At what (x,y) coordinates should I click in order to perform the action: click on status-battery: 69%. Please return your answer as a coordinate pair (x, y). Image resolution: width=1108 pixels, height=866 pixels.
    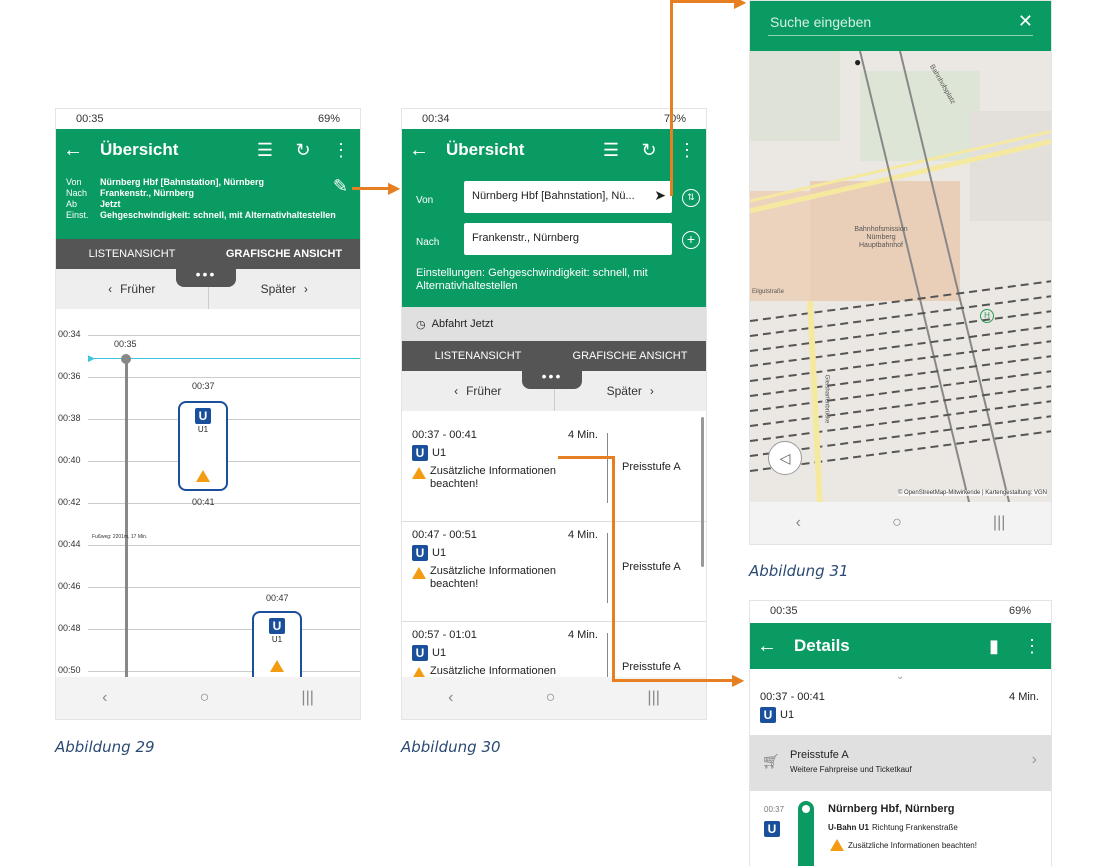
    Looking at the image, I should click on (328, 119).